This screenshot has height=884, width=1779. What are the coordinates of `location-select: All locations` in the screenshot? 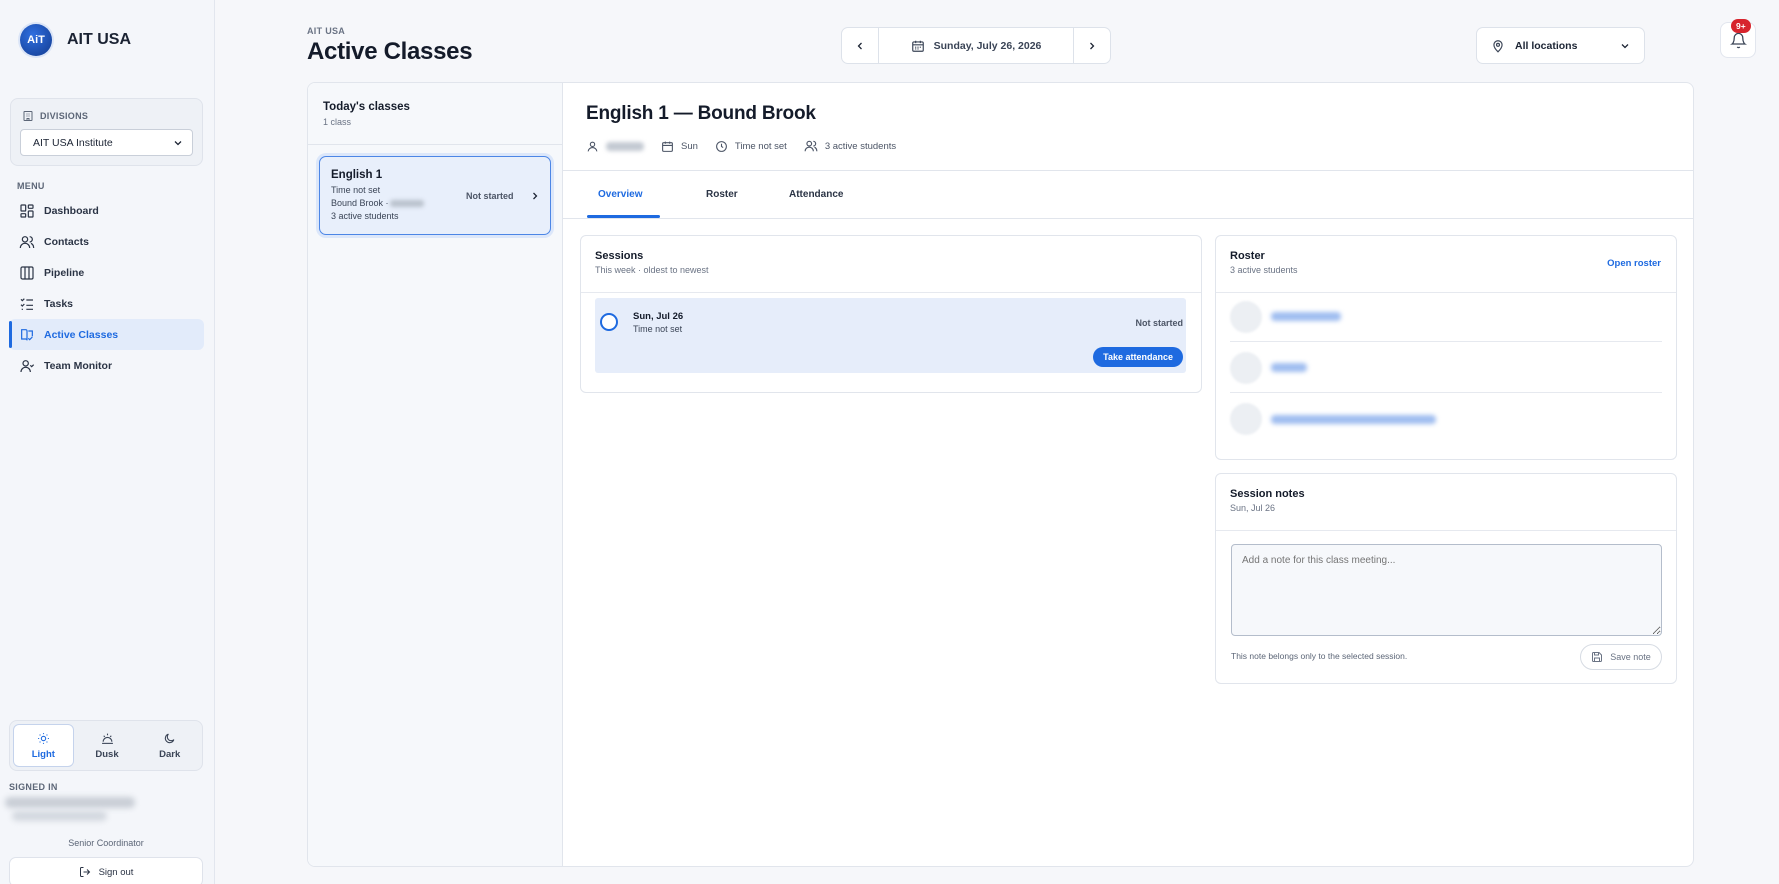 It's located at (1560, 45).